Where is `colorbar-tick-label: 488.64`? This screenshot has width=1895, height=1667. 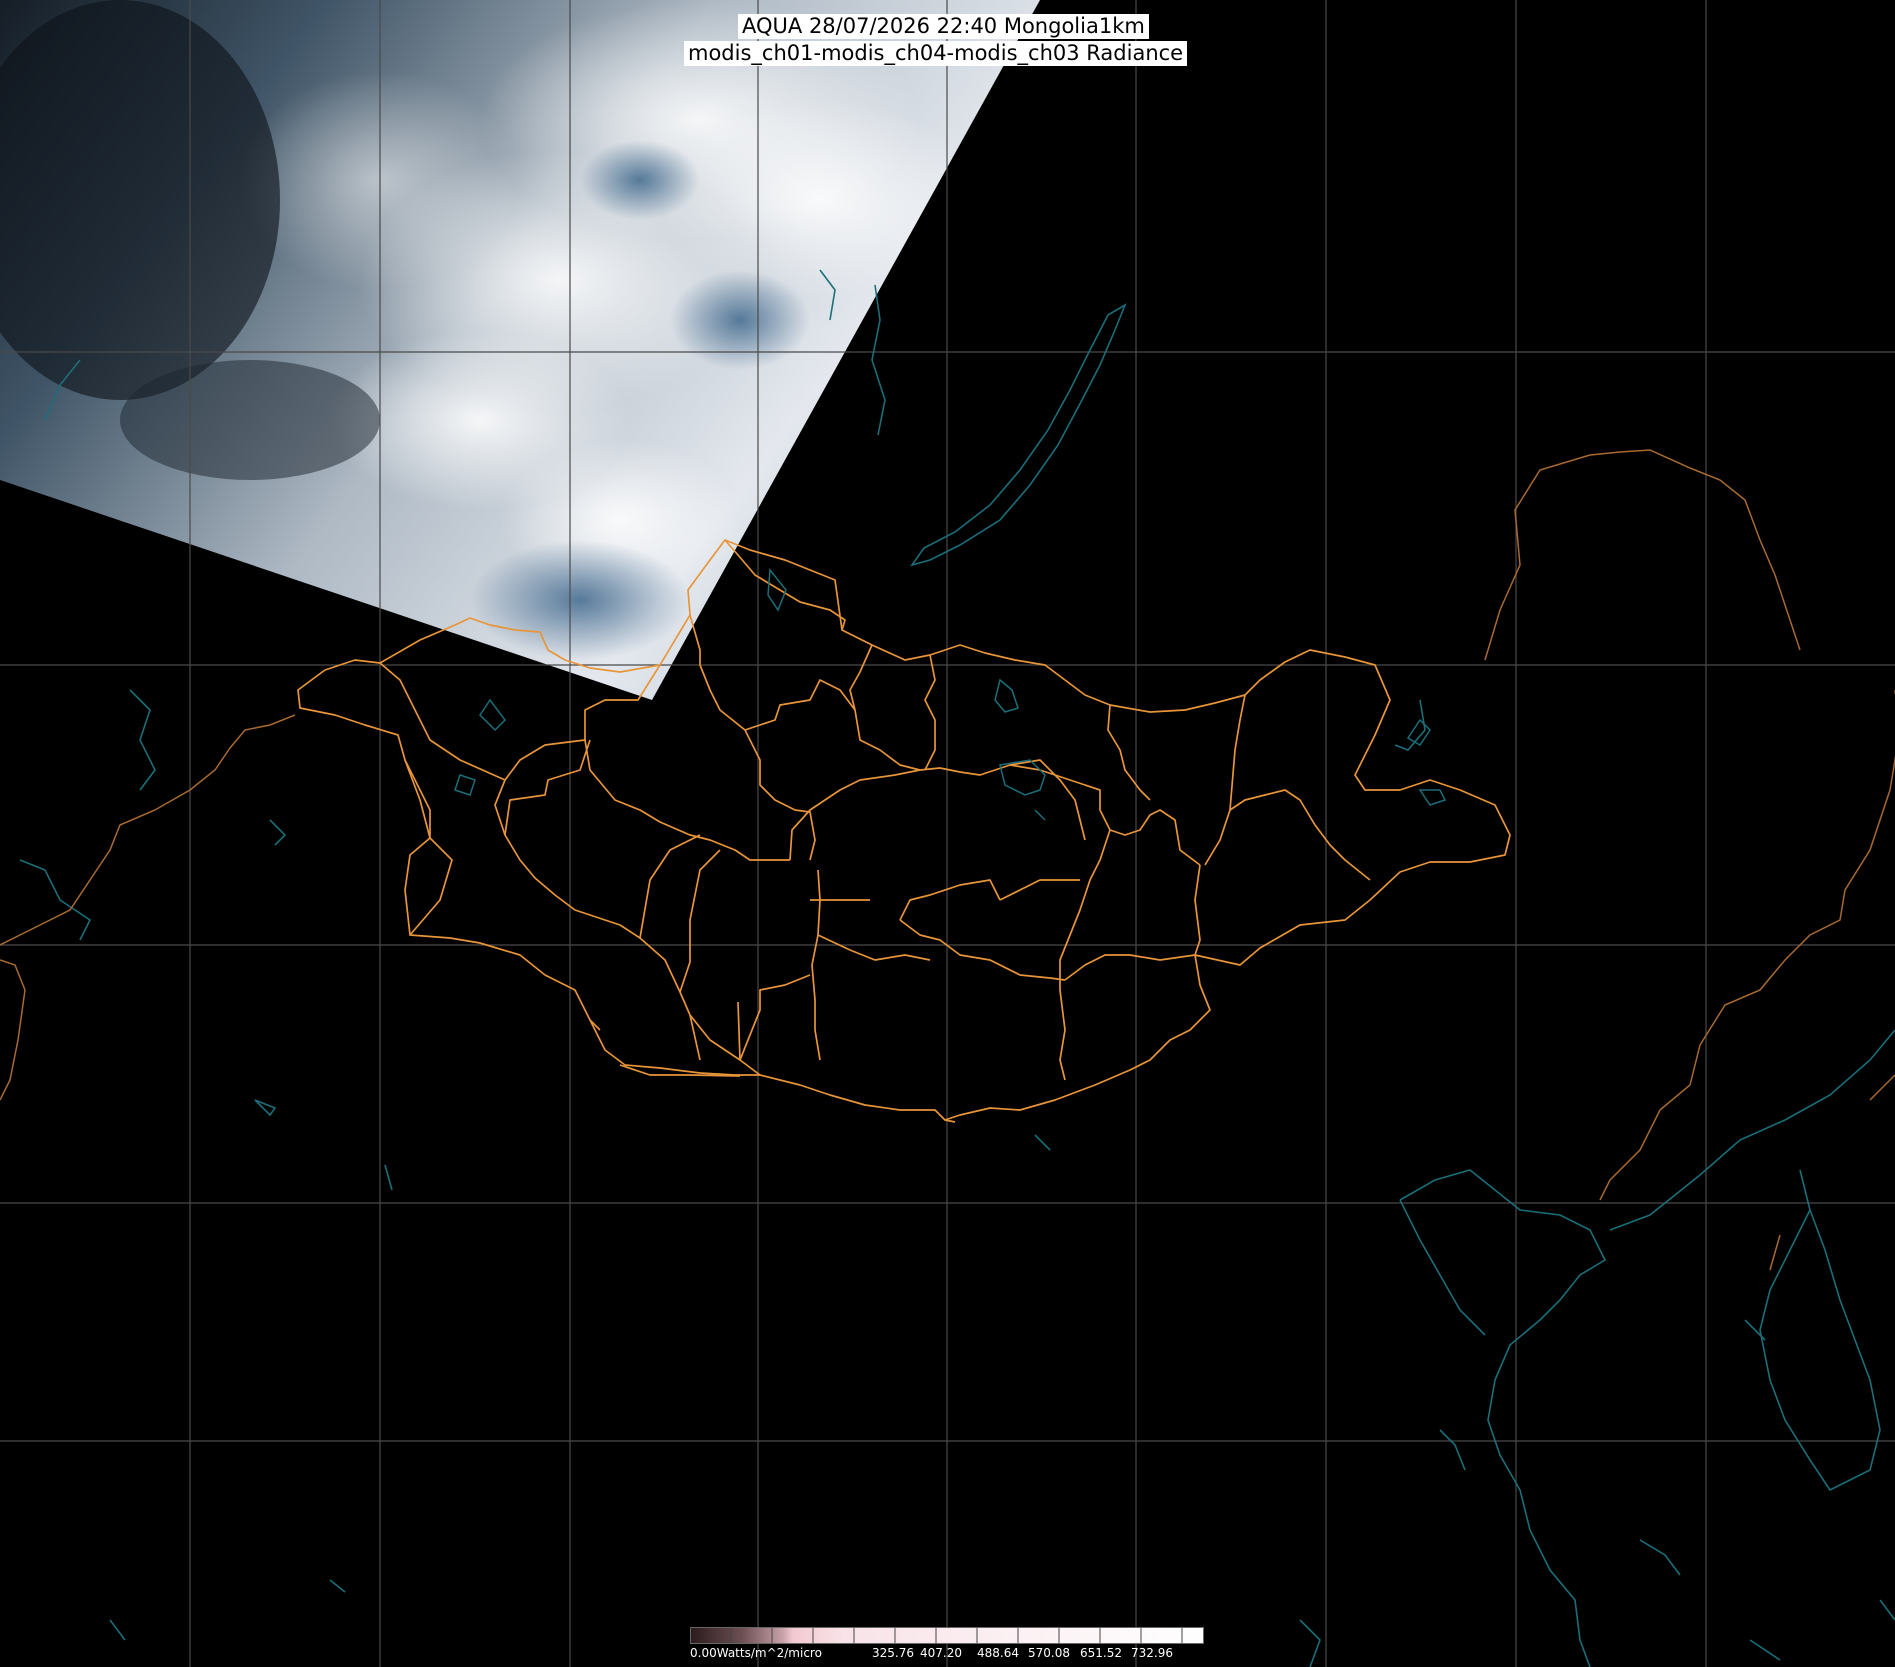 colorbar-tick-label: 488.64 is located at coordinates (998, 1653).